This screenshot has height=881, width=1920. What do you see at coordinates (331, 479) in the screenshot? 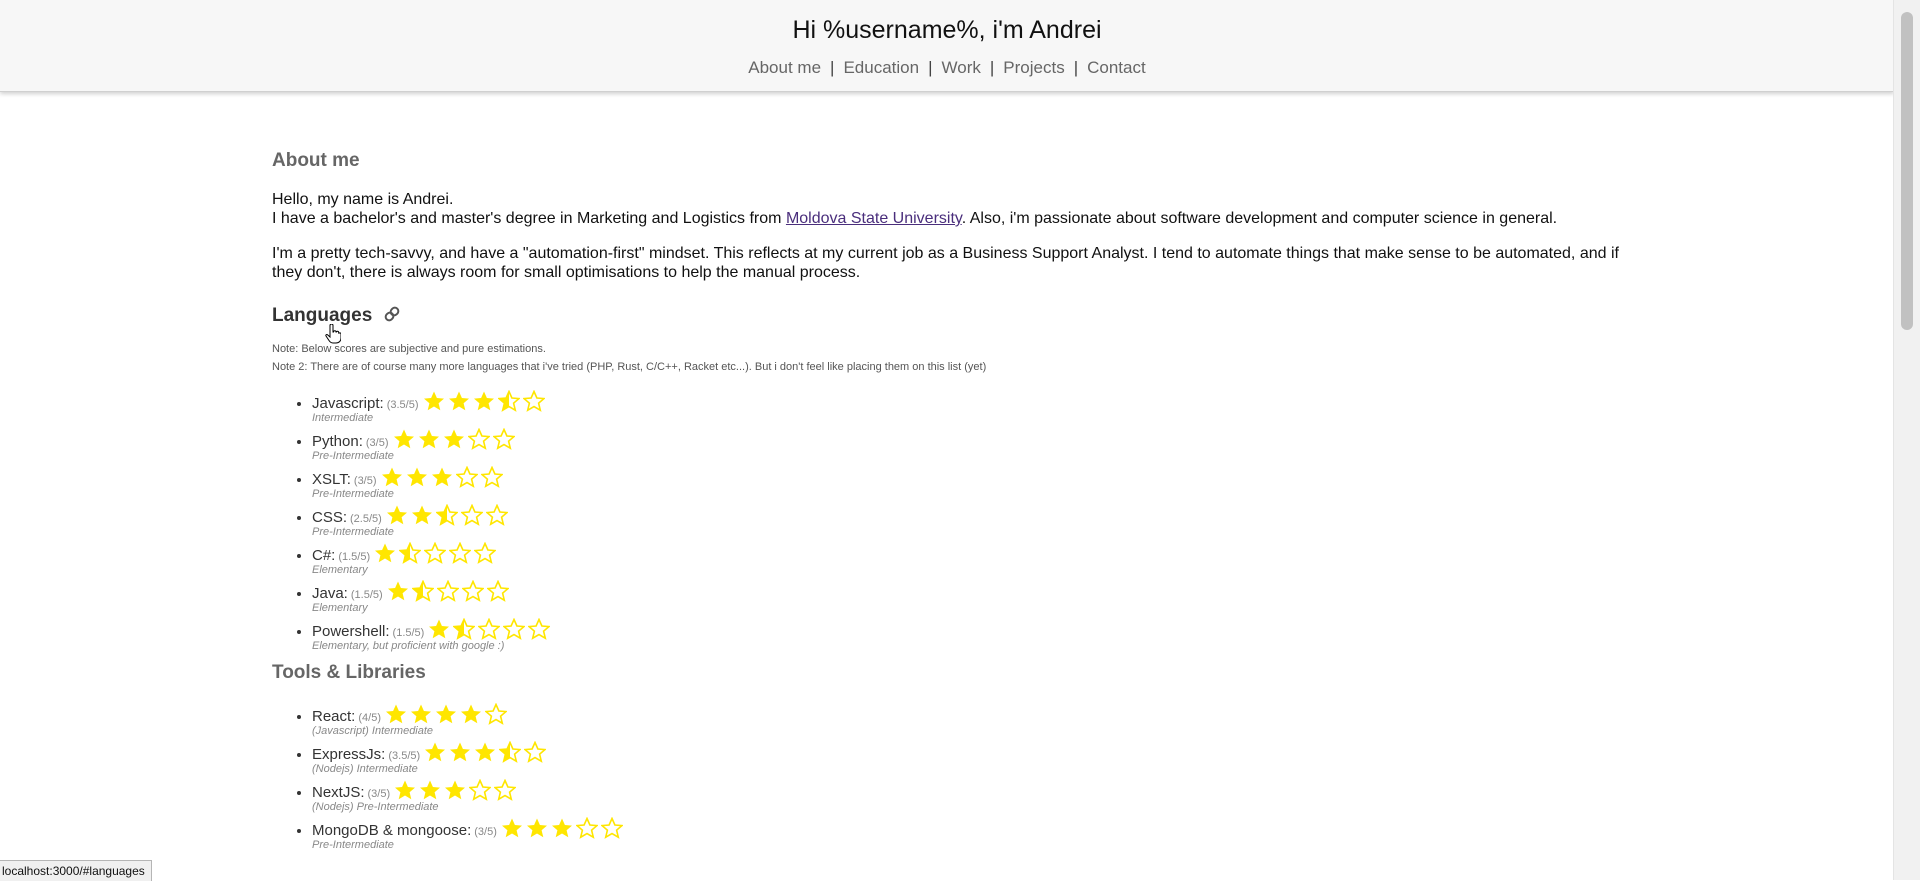
I see `skill-name: XSLT:` at bounding box center [331, 479].